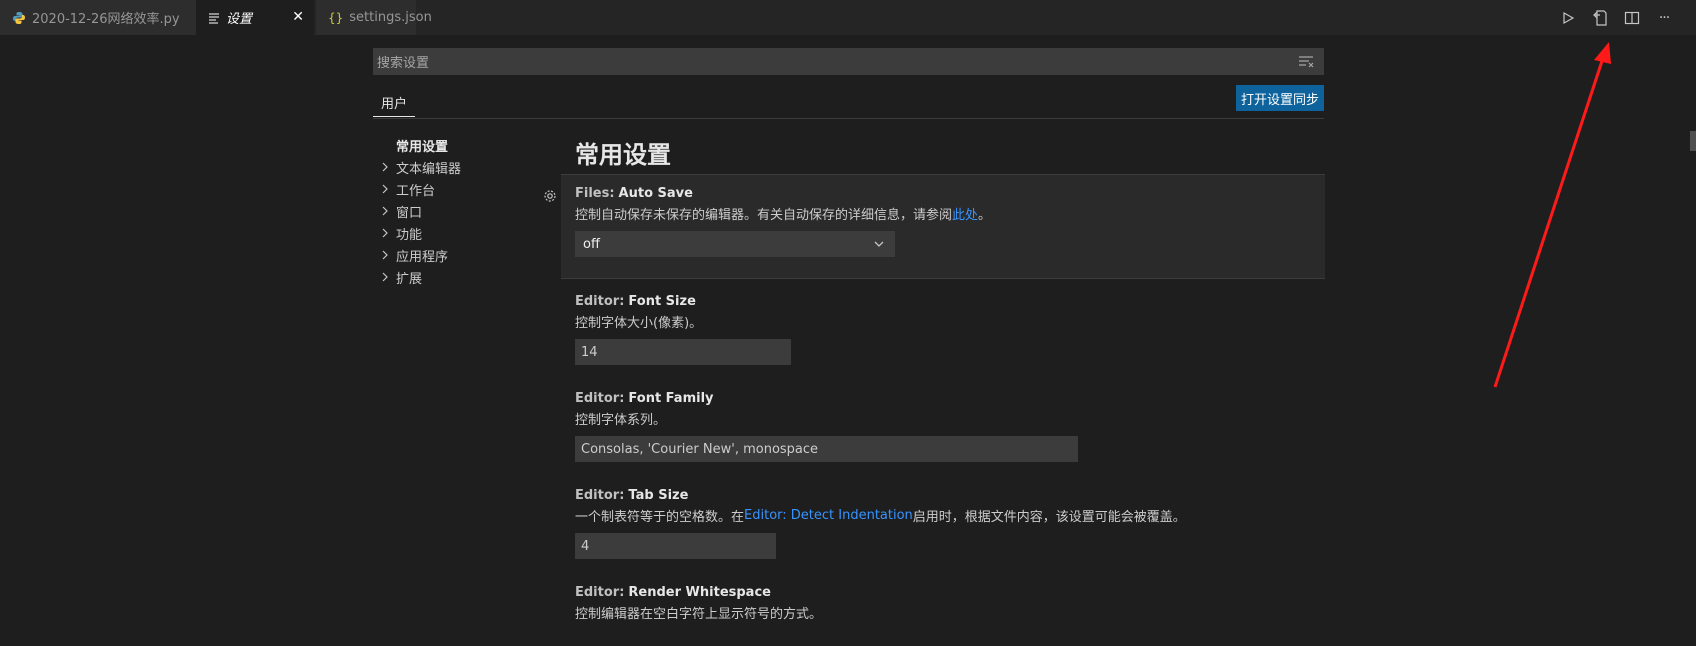  I want to click on setting-title: Editor: Tab Size, so click(943, 495).